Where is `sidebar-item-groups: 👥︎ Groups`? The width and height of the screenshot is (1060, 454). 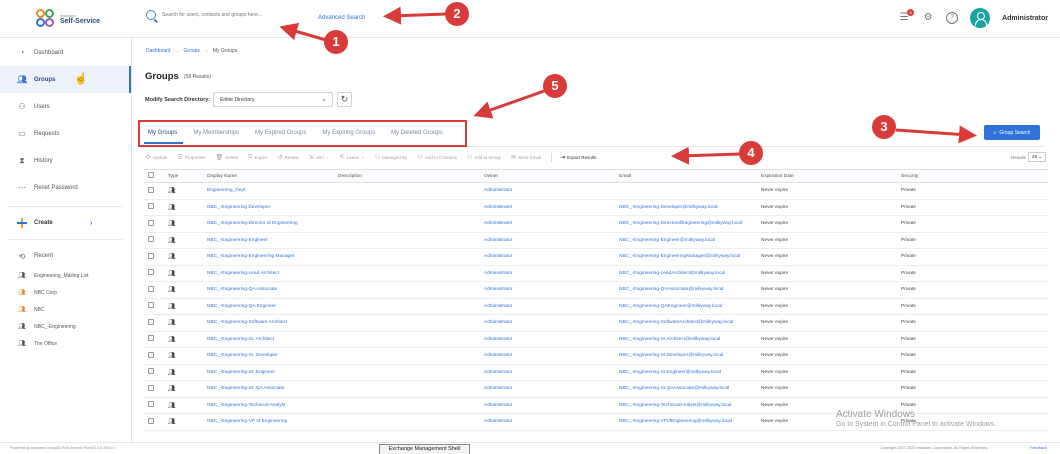
sidebar-item-groups: 👥︎ Groups is located at coordinates (65, 79).